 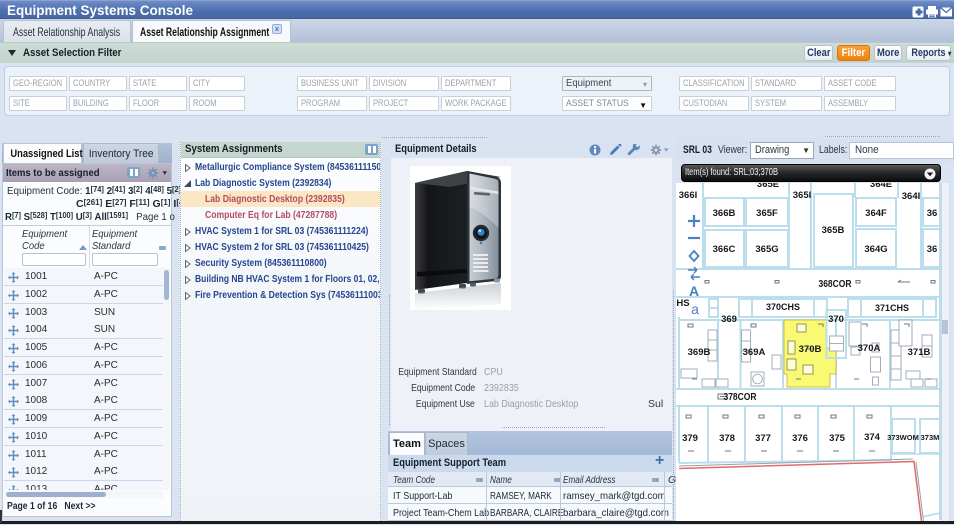 What do you see at coordinates (783, 307) in the screenshot?
I see `svg-text: 370CHS` at bounding box center [783, 307].